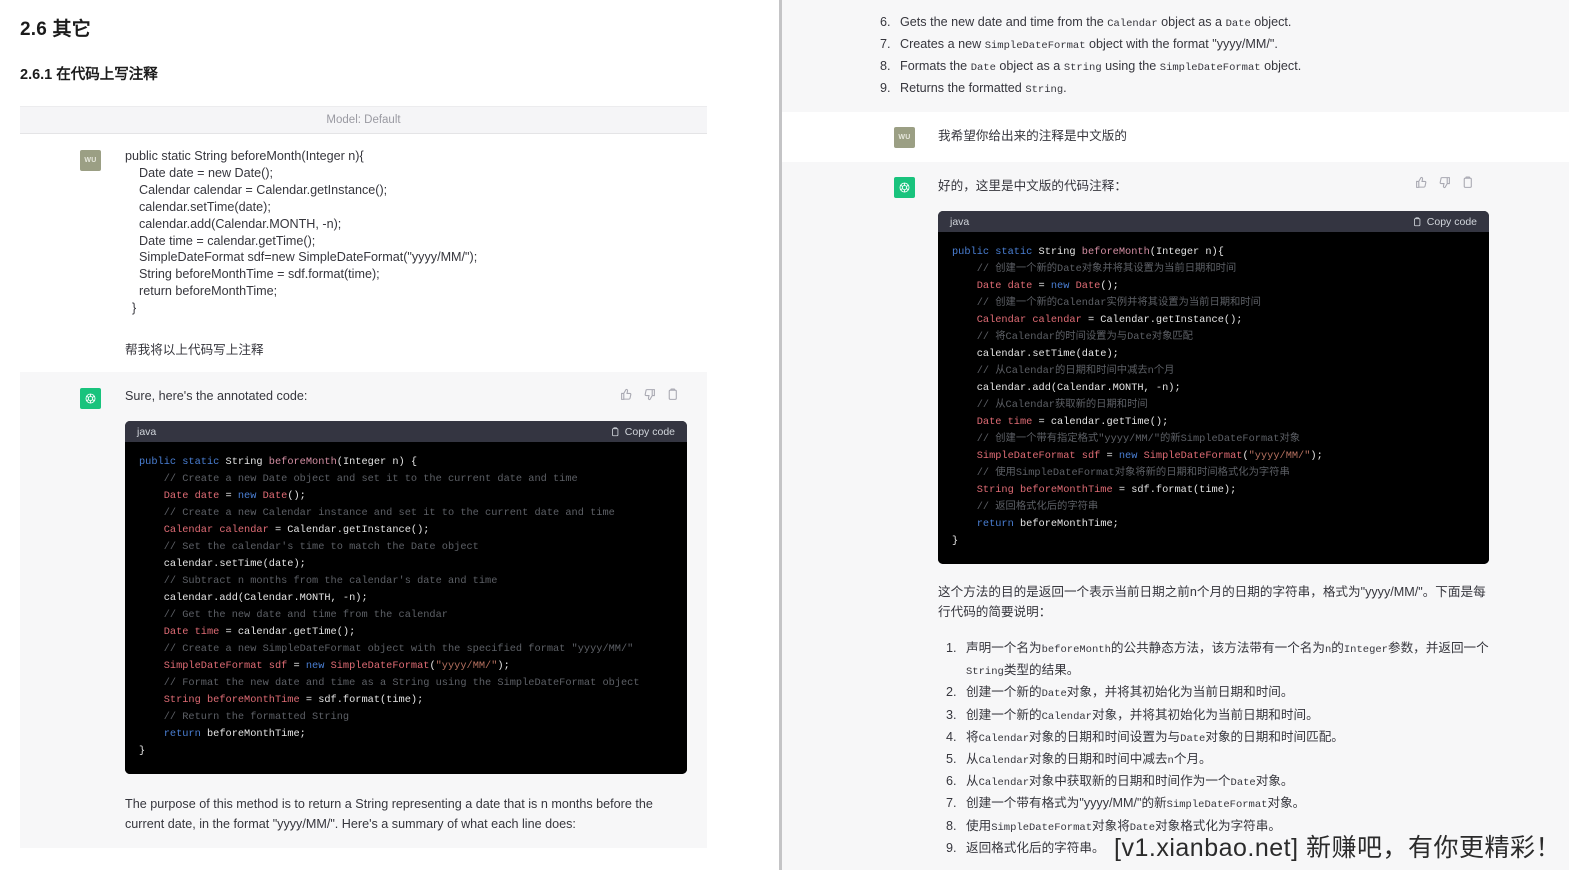 The height and width of the screenshot is (870, 1569). I want to click on message-actions, so click(649, 394).